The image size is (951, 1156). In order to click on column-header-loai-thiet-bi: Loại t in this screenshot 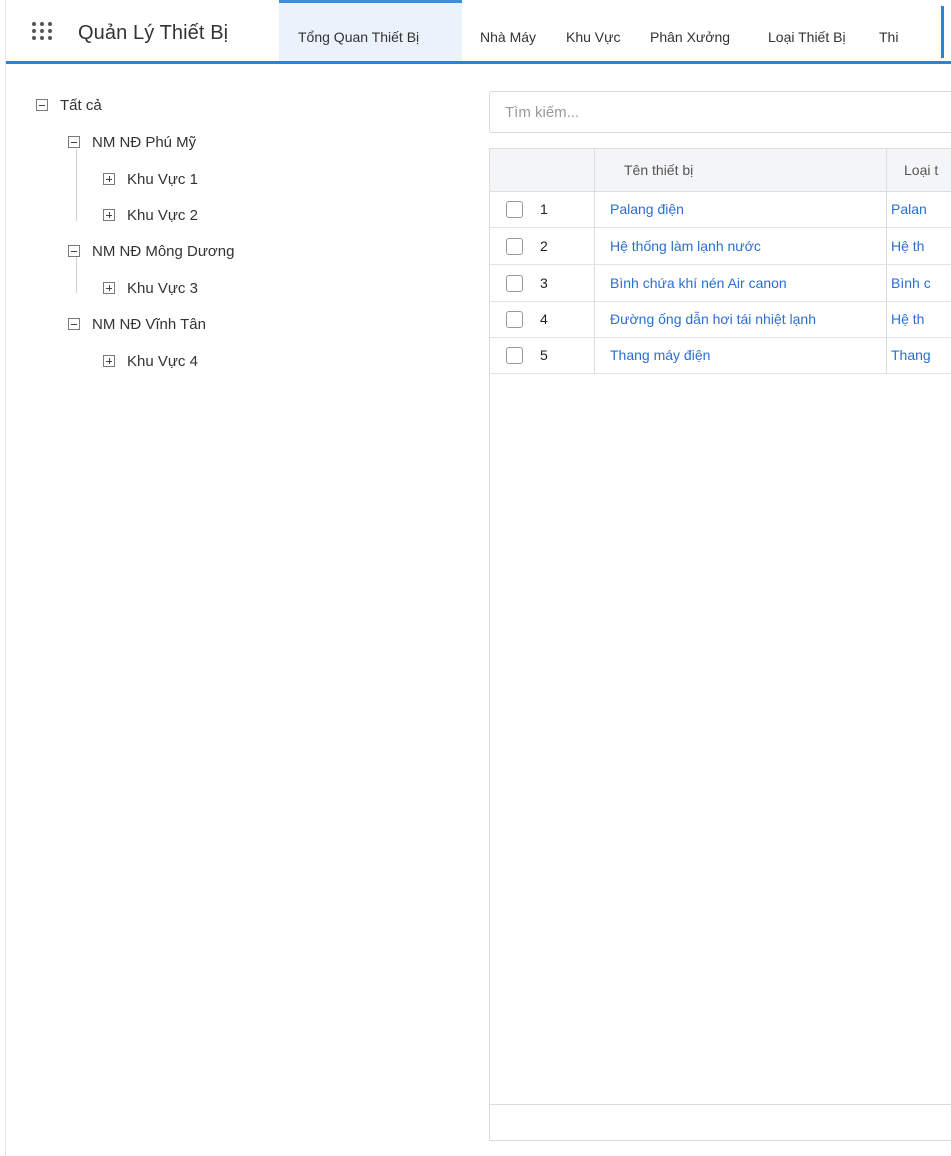, I will do `click(921, 170)`.